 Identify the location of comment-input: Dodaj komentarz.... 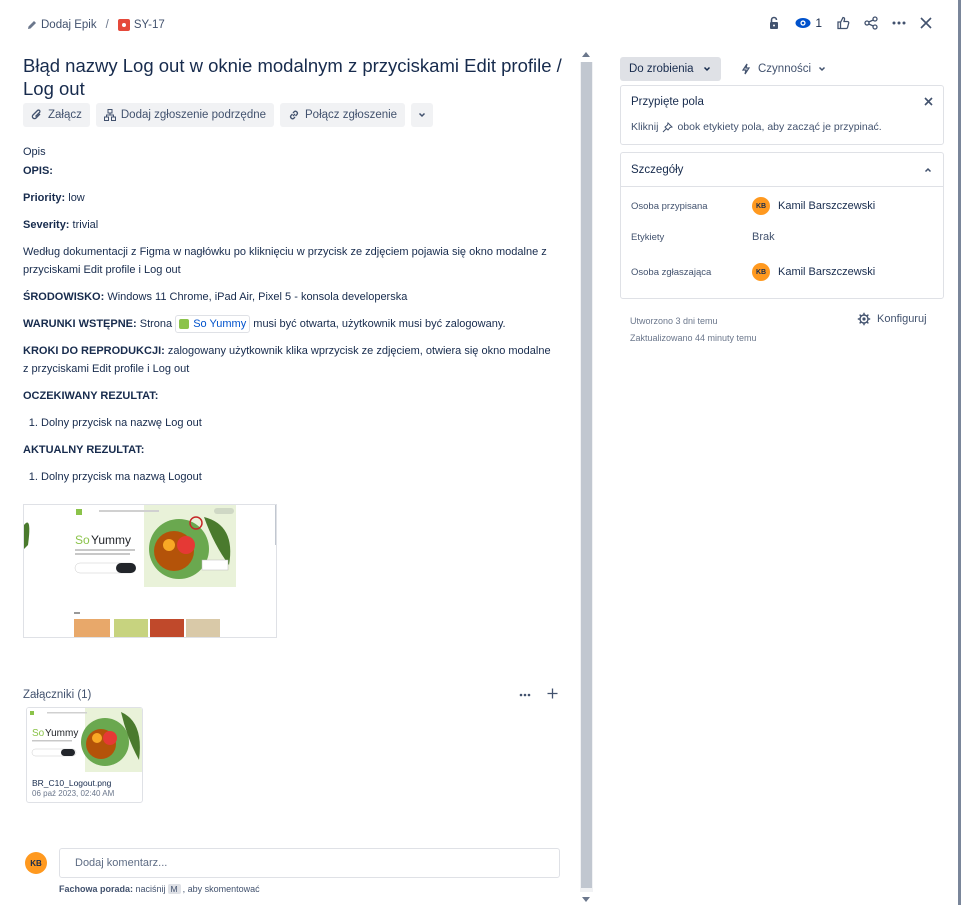
(309, 863).